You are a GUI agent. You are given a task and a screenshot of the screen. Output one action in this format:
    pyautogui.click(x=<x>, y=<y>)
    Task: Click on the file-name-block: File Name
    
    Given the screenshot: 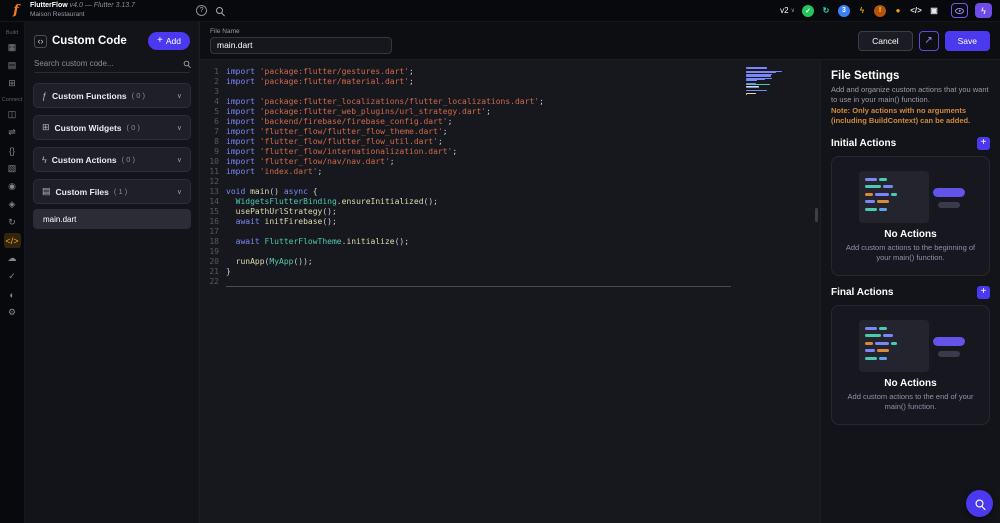 What is the action you would take?
    pyautogui.click(x=301, y=41)
    